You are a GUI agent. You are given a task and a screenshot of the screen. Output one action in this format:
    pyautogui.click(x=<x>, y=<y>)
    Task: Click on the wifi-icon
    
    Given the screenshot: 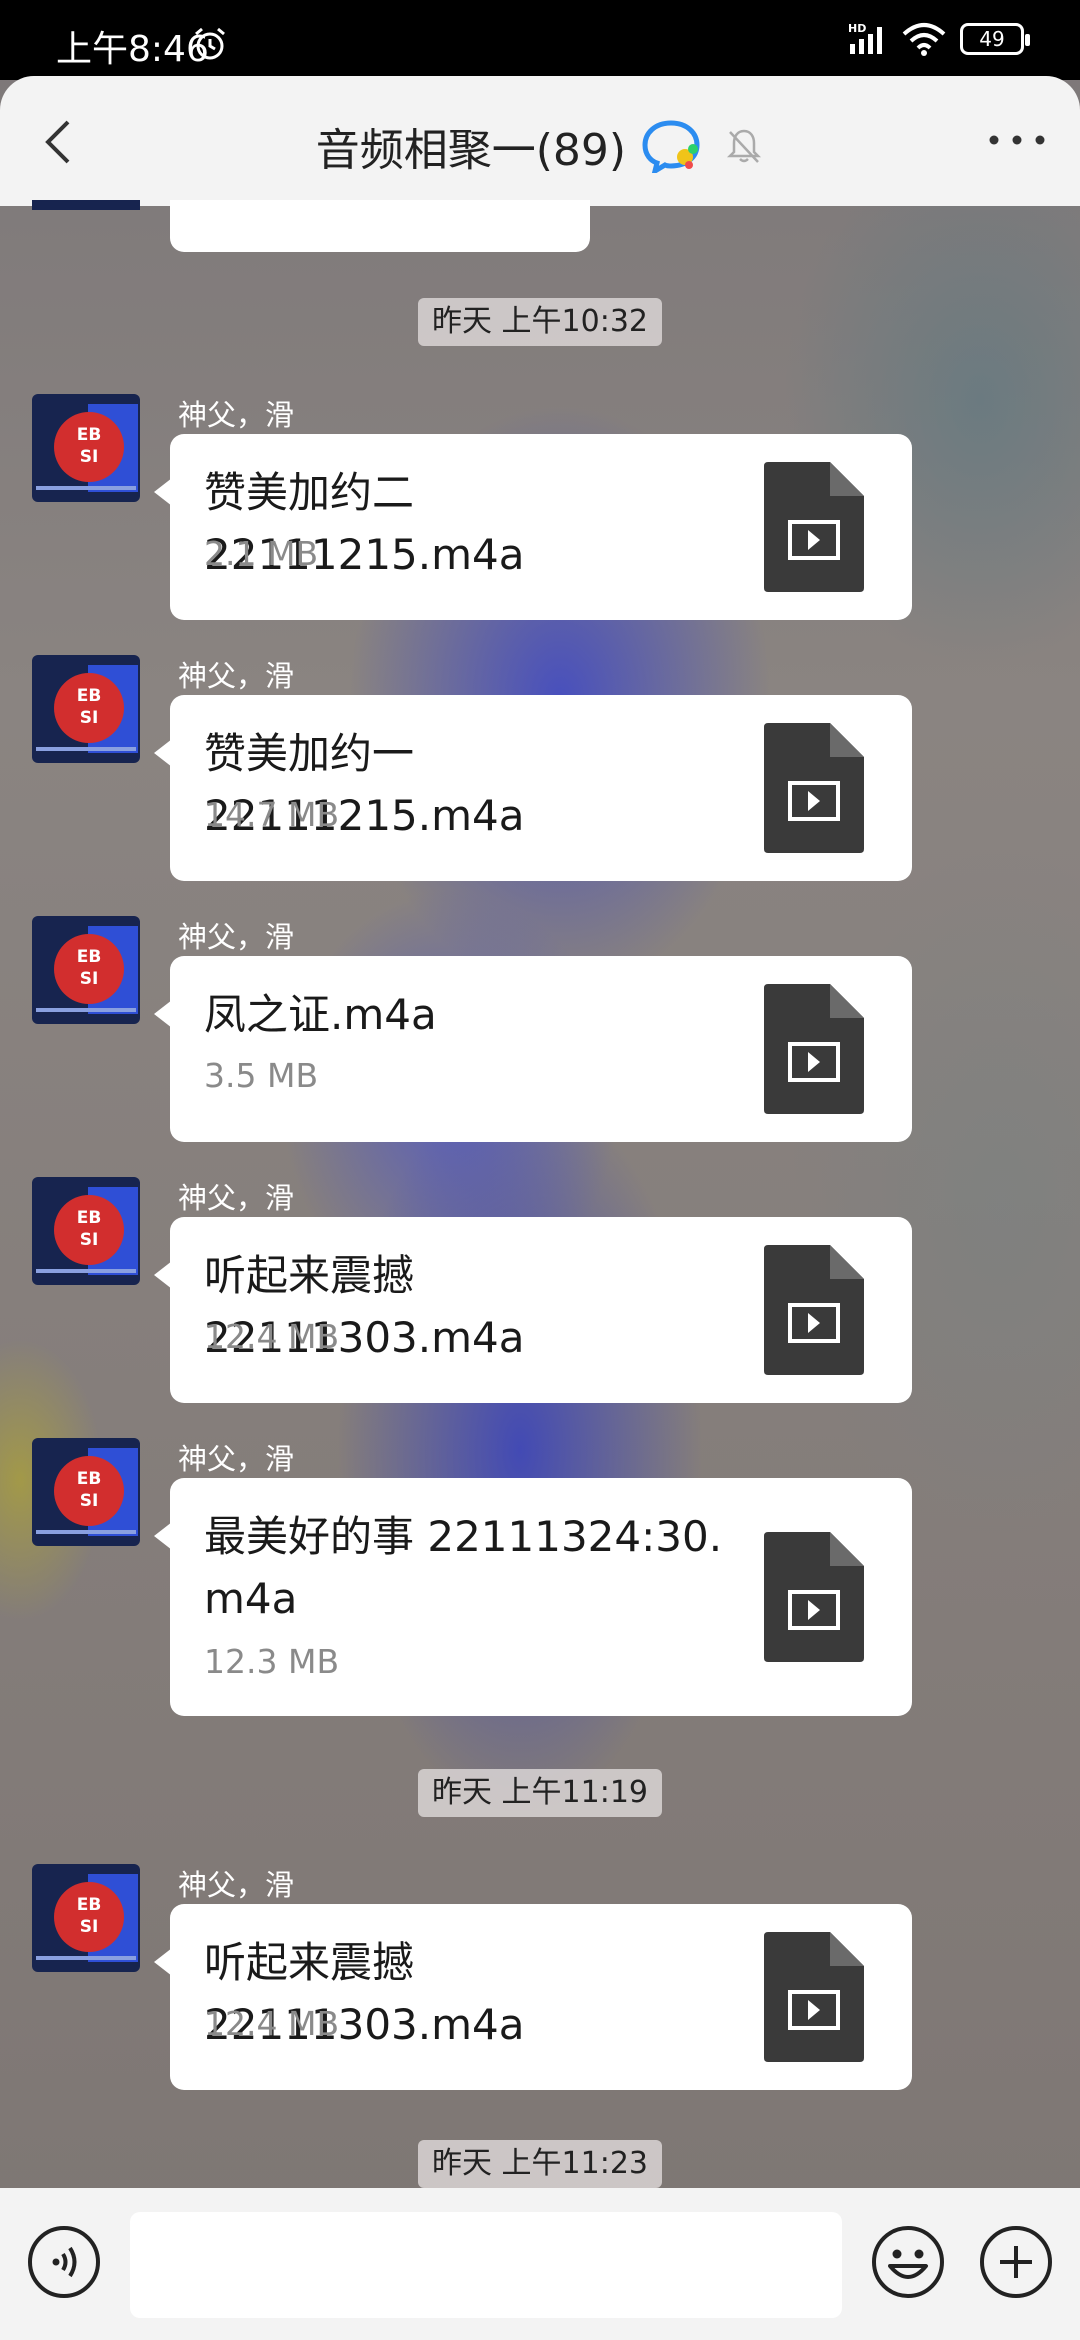 What is the action you would take?
    pyautogui.click(x=924, y=39)
    